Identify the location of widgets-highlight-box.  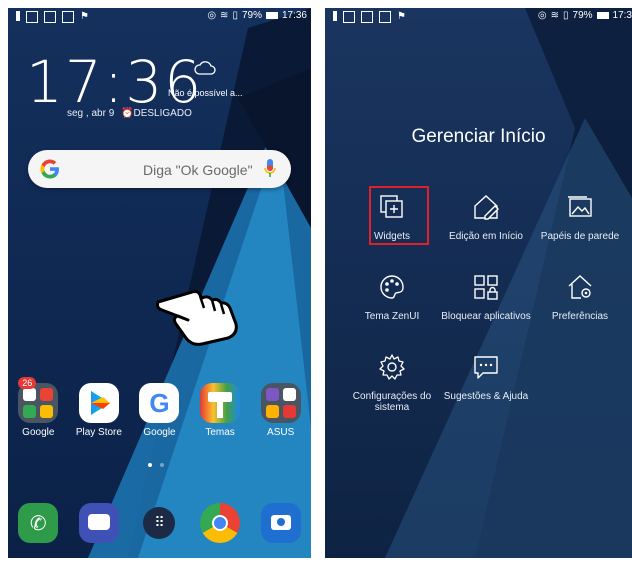
(399, 215).